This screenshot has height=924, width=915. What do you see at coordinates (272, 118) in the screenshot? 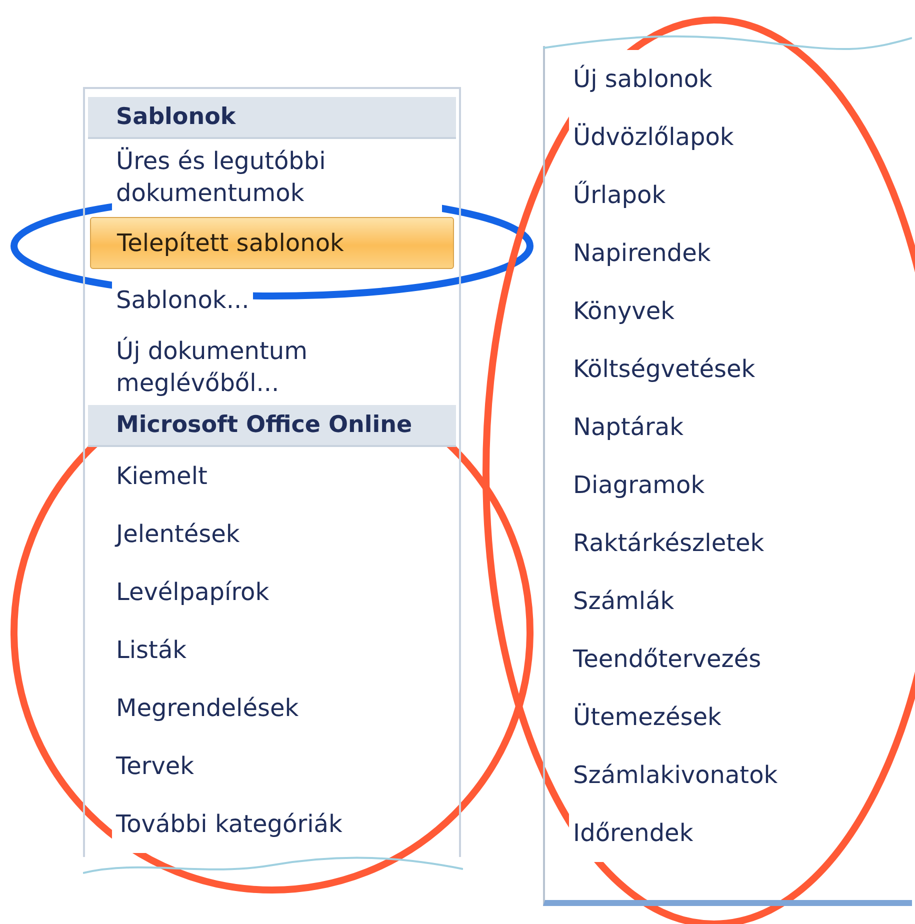
I see `section-header: Sablonok` at bounding box center [272, 118].